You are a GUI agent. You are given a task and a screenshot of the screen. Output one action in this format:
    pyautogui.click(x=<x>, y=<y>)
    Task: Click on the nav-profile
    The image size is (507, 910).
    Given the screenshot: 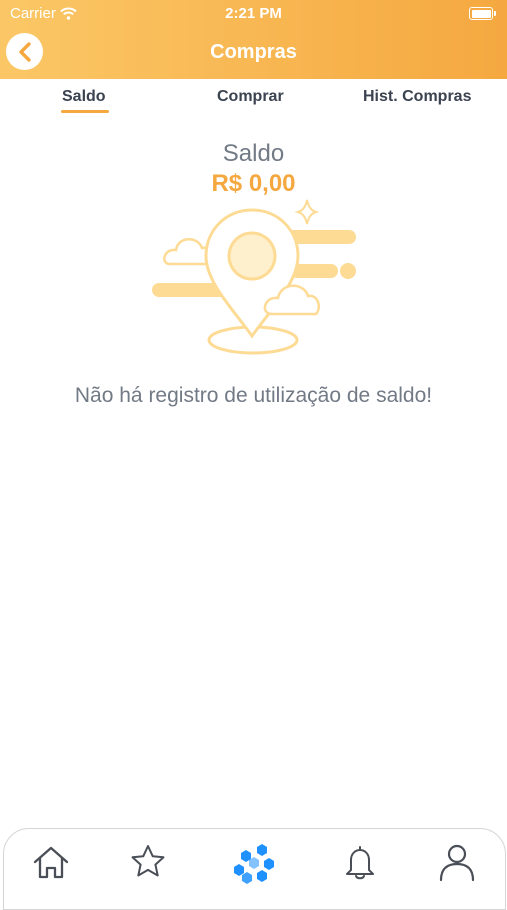 What is the action you would take?
    pyautogui.click(x=457, y=862)
    